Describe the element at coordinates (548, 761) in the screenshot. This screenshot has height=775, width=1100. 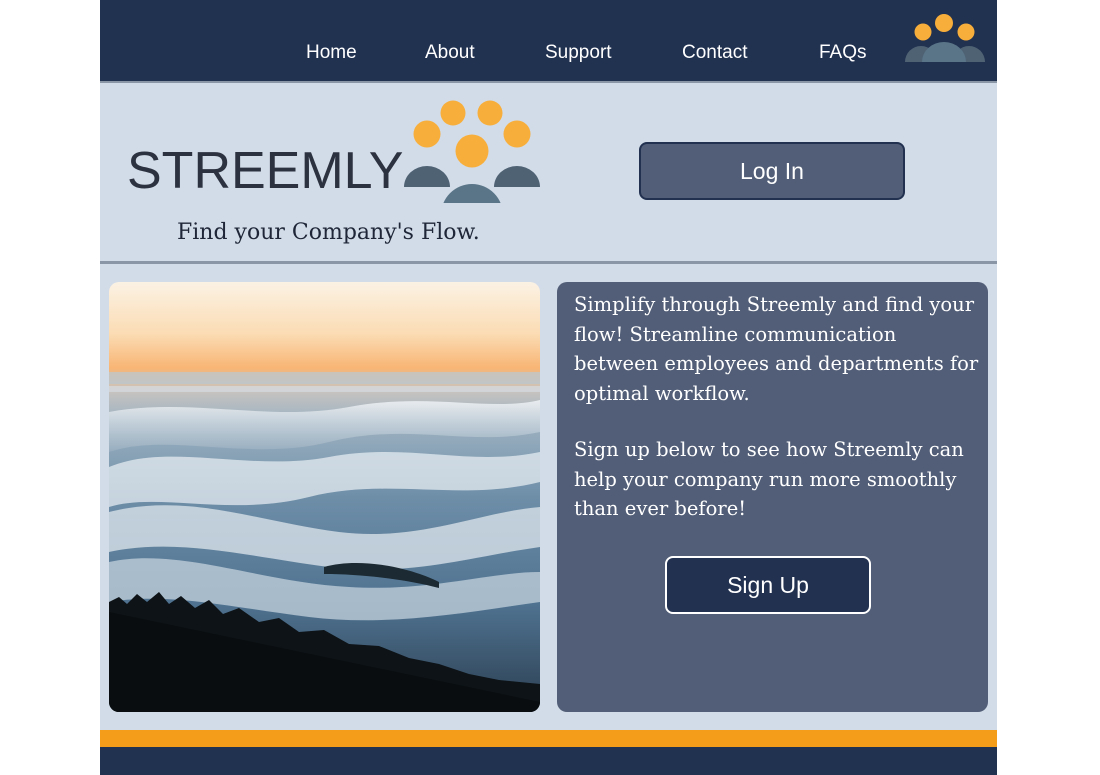
I see `footer-bar` at that location.